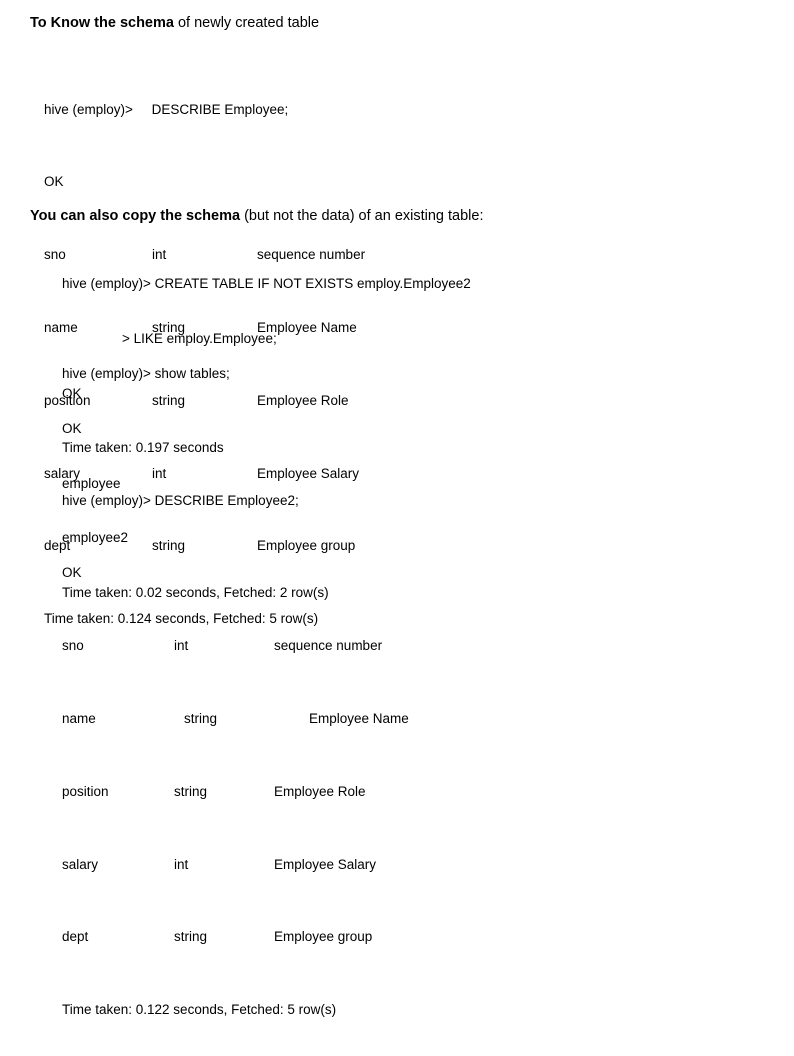  I want to click on schema-column-name: position, so click(85, 791).